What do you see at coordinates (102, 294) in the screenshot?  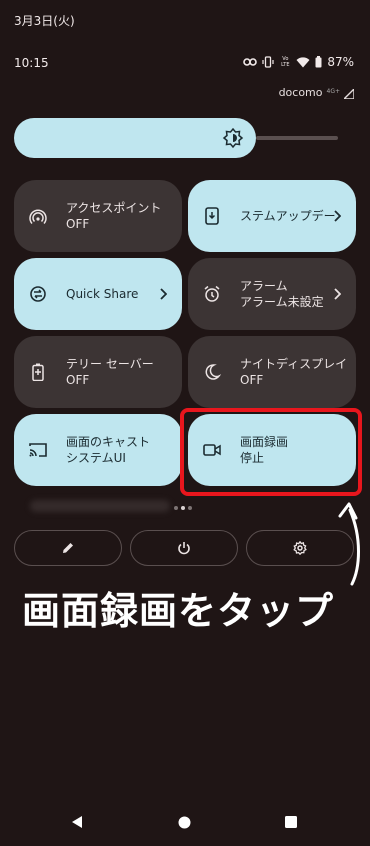 I see `tile-title: Quick Share` at bounding box center [102, 294].